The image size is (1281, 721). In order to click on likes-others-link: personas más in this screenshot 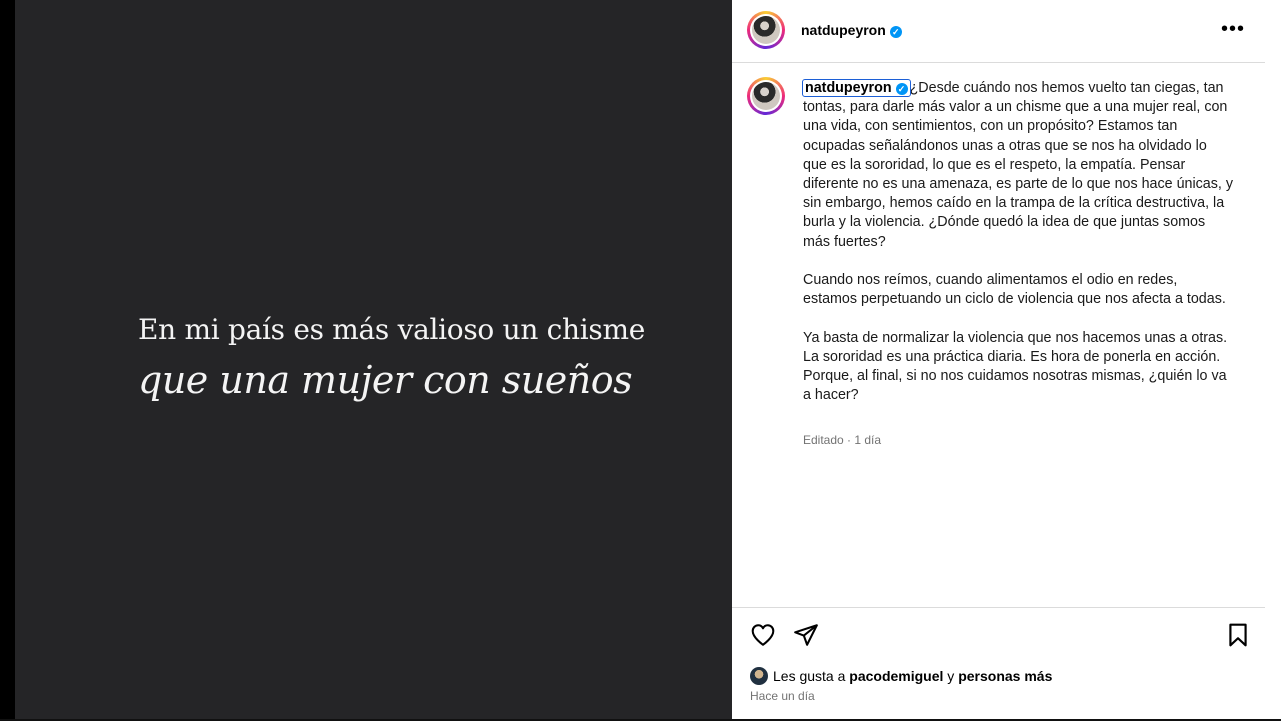, I will do `click(1005, 676)`.